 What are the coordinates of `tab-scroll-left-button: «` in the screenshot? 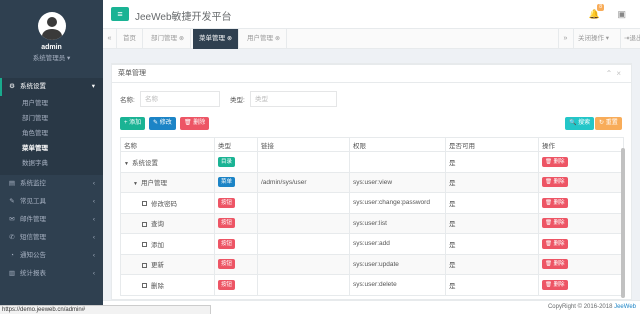 It's located at (110, 39).